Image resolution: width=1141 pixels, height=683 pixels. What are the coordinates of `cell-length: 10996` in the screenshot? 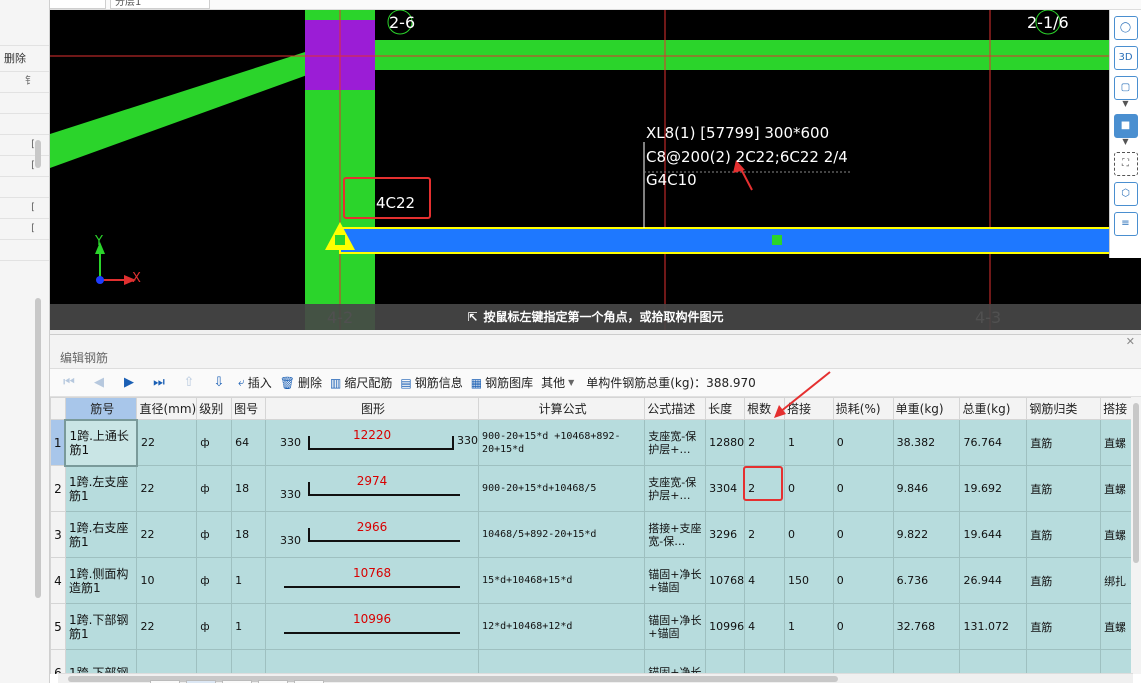 It's located at (725, 626).